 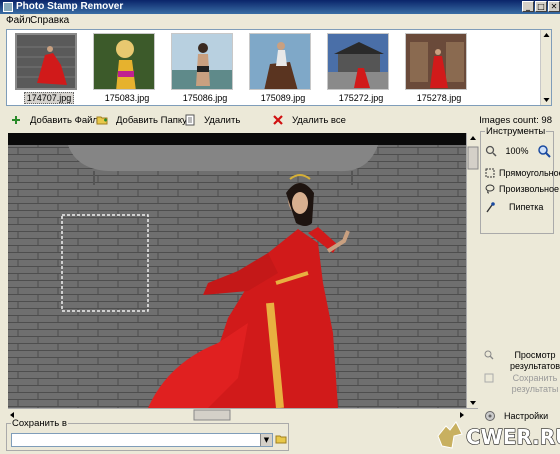 I want to click on minimize-button: _, so click(x=528, y=6).